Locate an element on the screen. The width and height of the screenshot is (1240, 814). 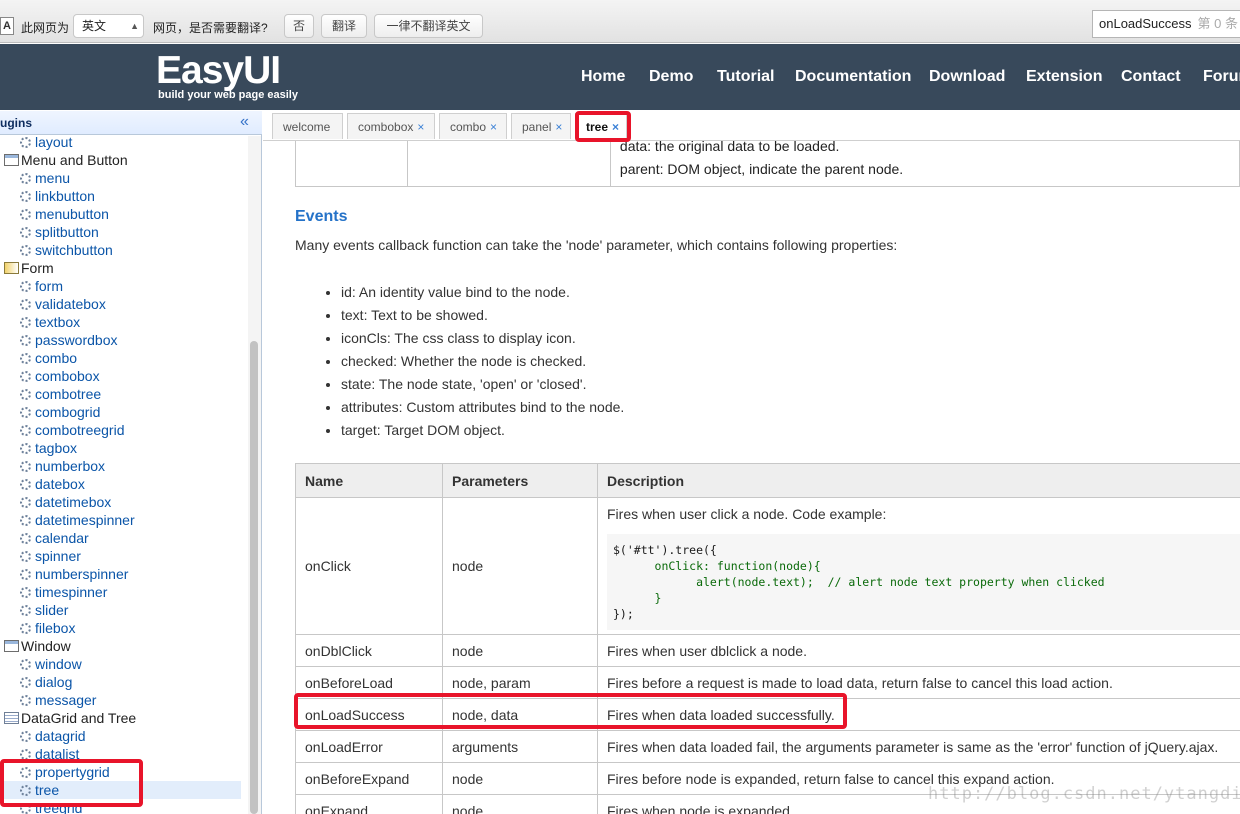
list-item: target: Target DOM object. is located at coordinates (482, 432).